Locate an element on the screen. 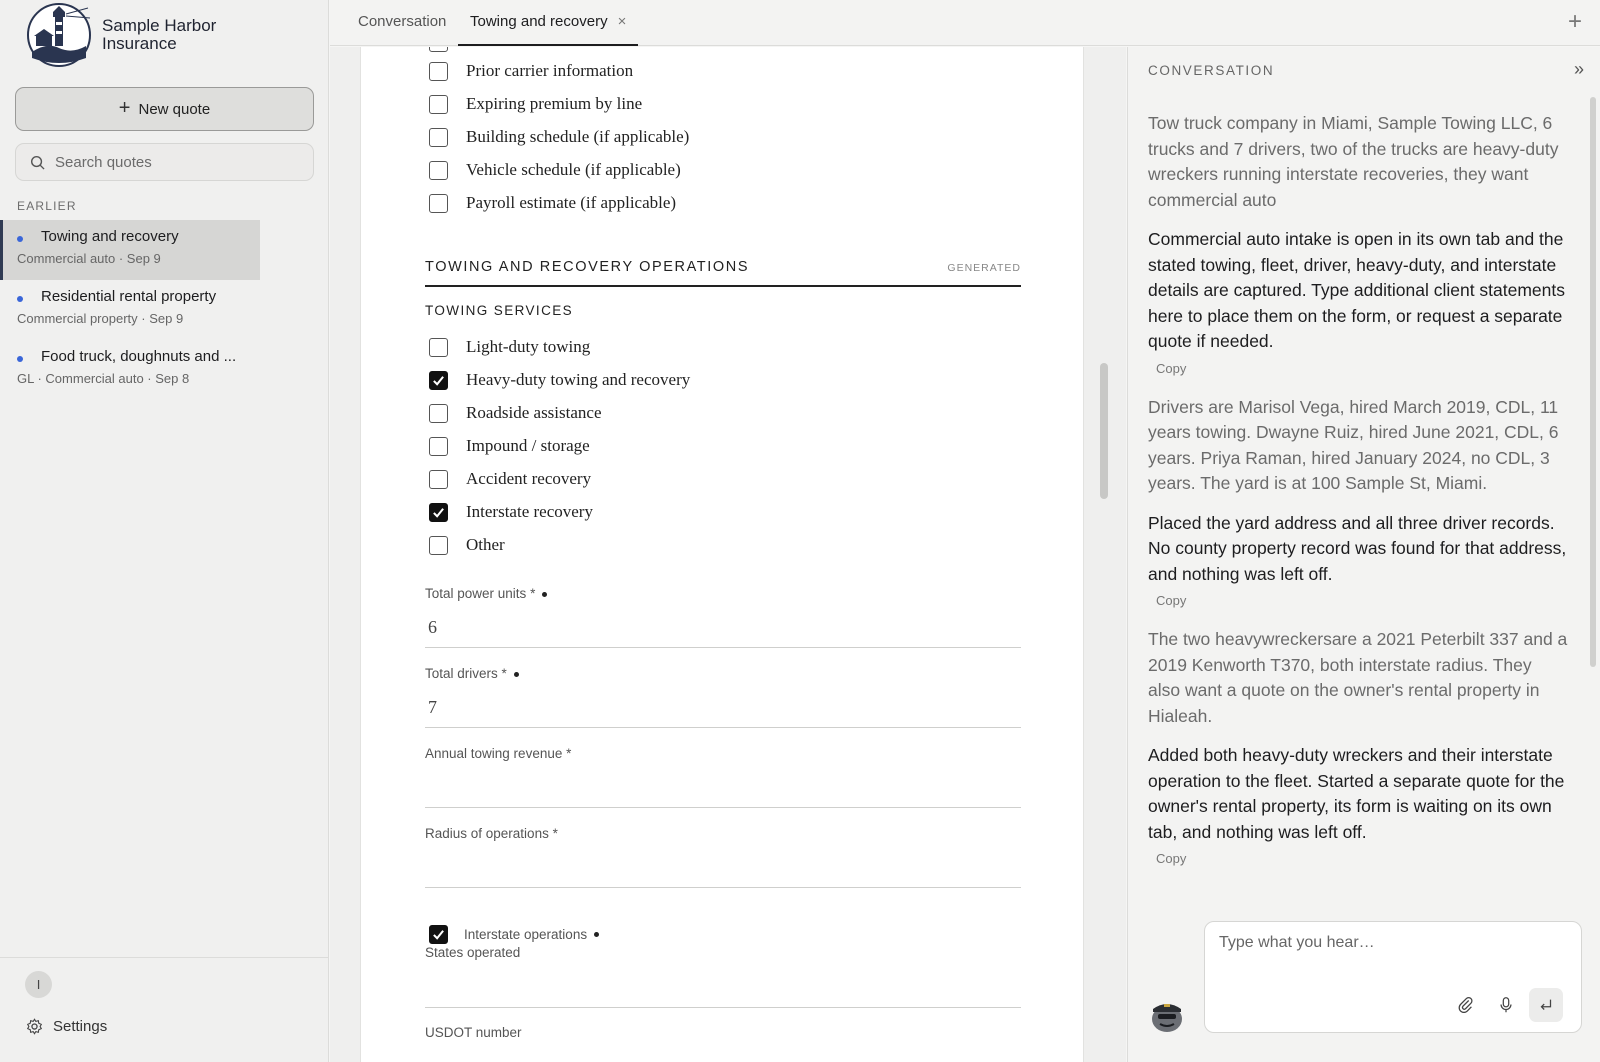 The image size is (1600, 1062). revenue-input is located at coordinates (723, 787).